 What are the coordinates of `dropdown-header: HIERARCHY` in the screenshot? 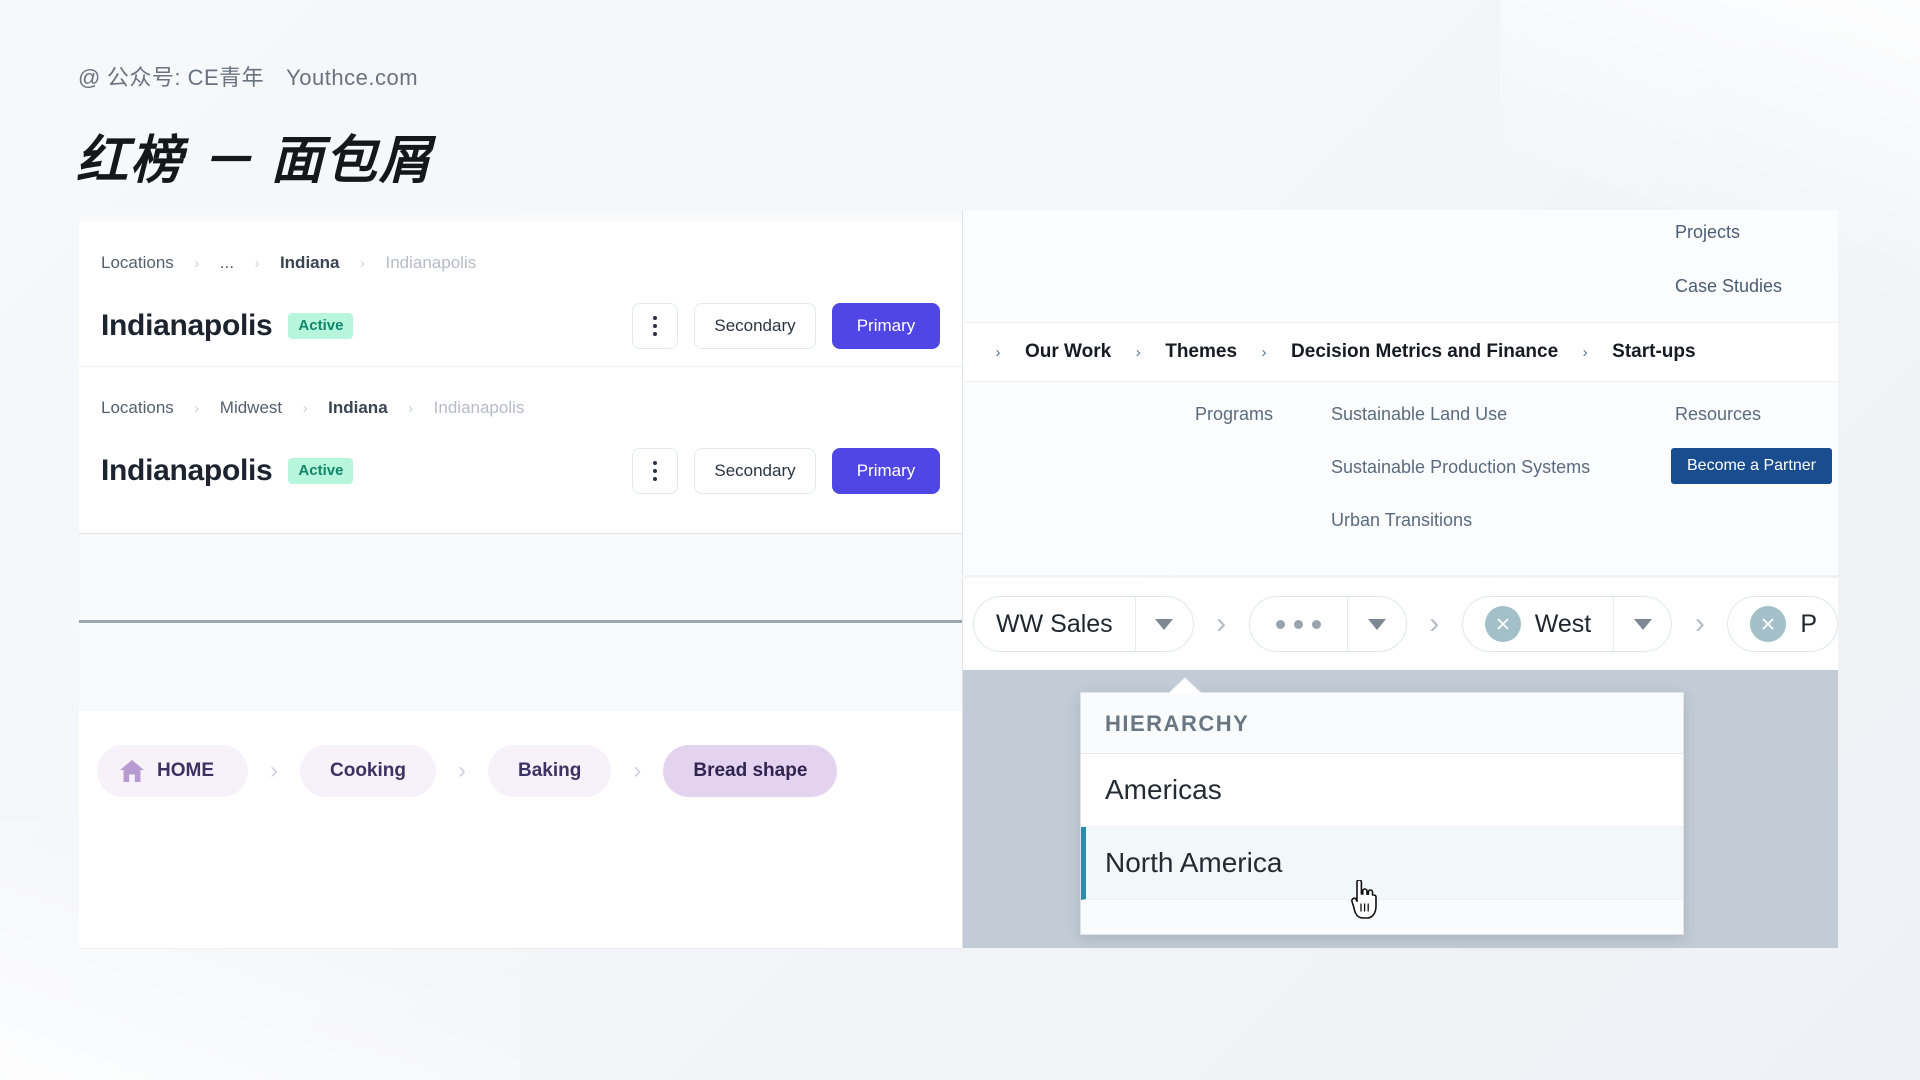 It's located at (1382, 723).